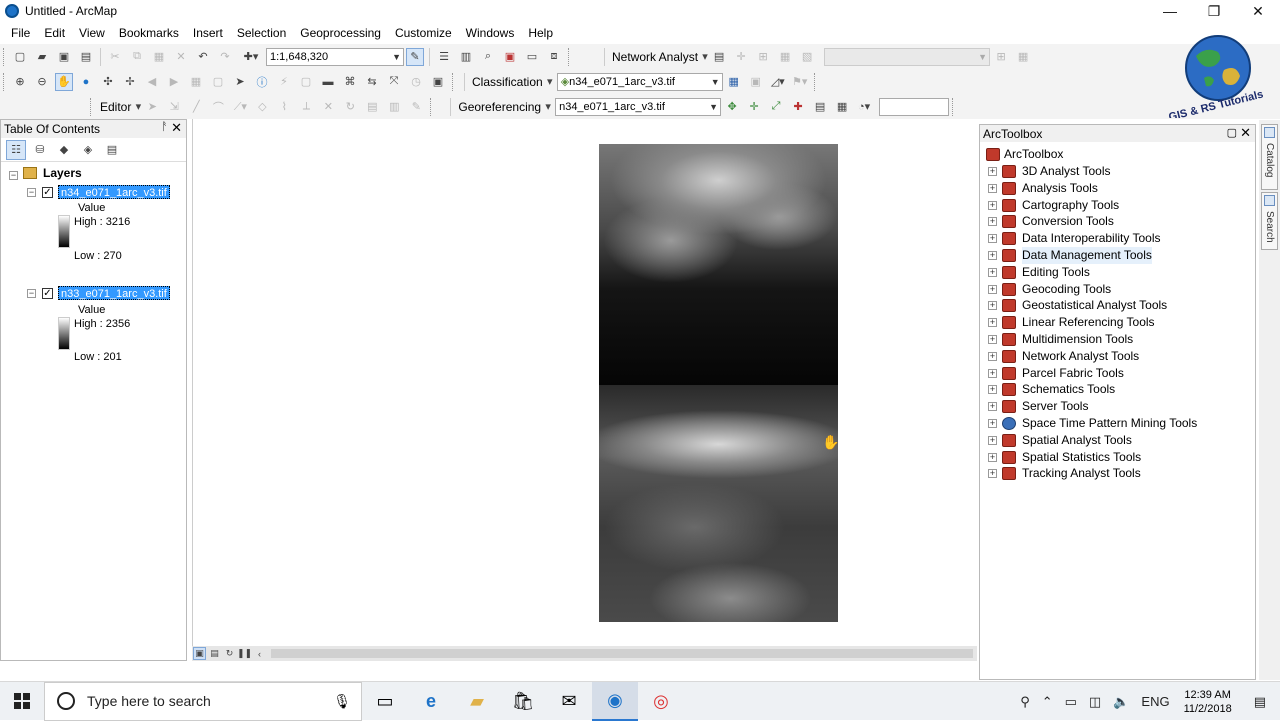  I want to click on georef-input-box, so click(914, 106).